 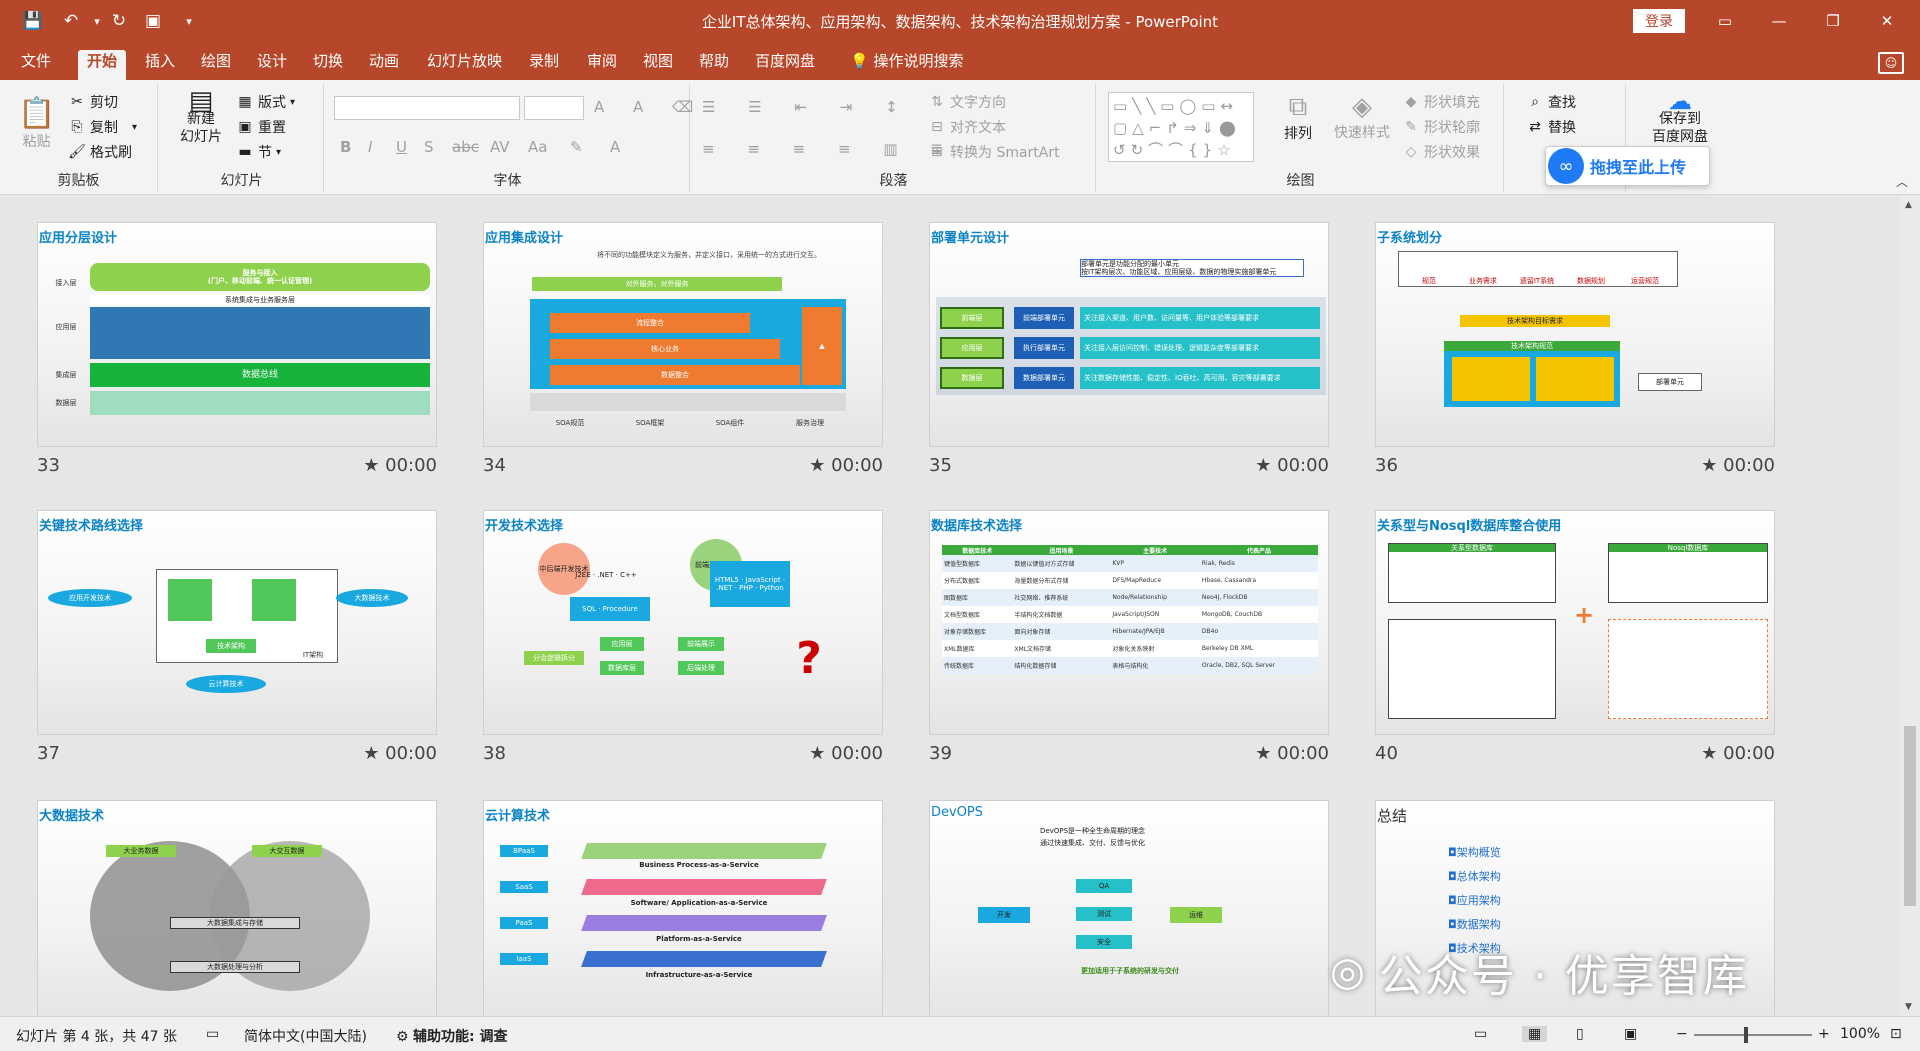 I want to click on accessibility-status: ⚙ 辅助功能: 调查, so click(x=452, y=1036).